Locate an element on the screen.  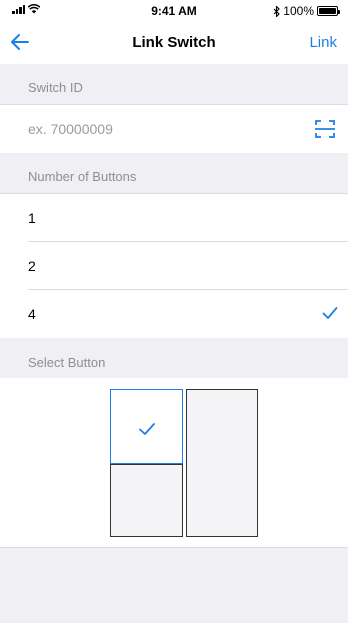
option-label: 1 is located at coordinates (32, 218).